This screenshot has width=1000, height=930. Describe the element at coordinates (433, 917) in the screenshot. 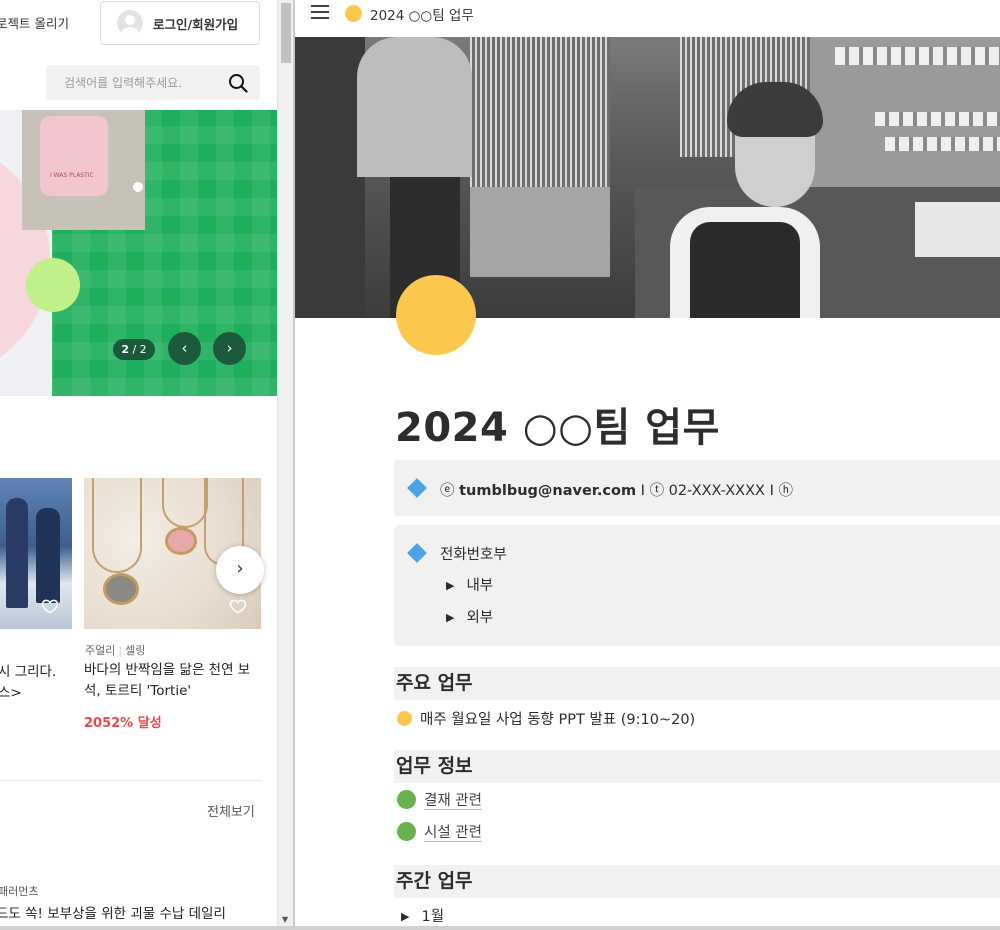

I see `toggle-label: 1월` at that location.